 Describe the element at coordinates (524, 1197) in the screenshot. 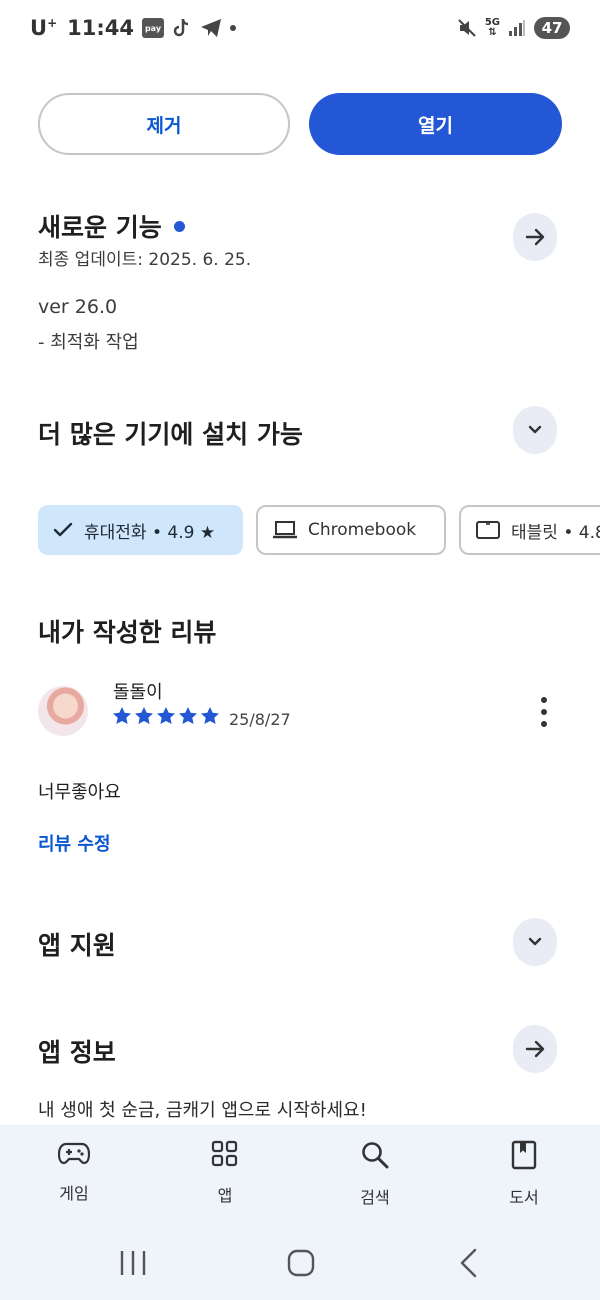

I see `nav-label: 도서` at that location.